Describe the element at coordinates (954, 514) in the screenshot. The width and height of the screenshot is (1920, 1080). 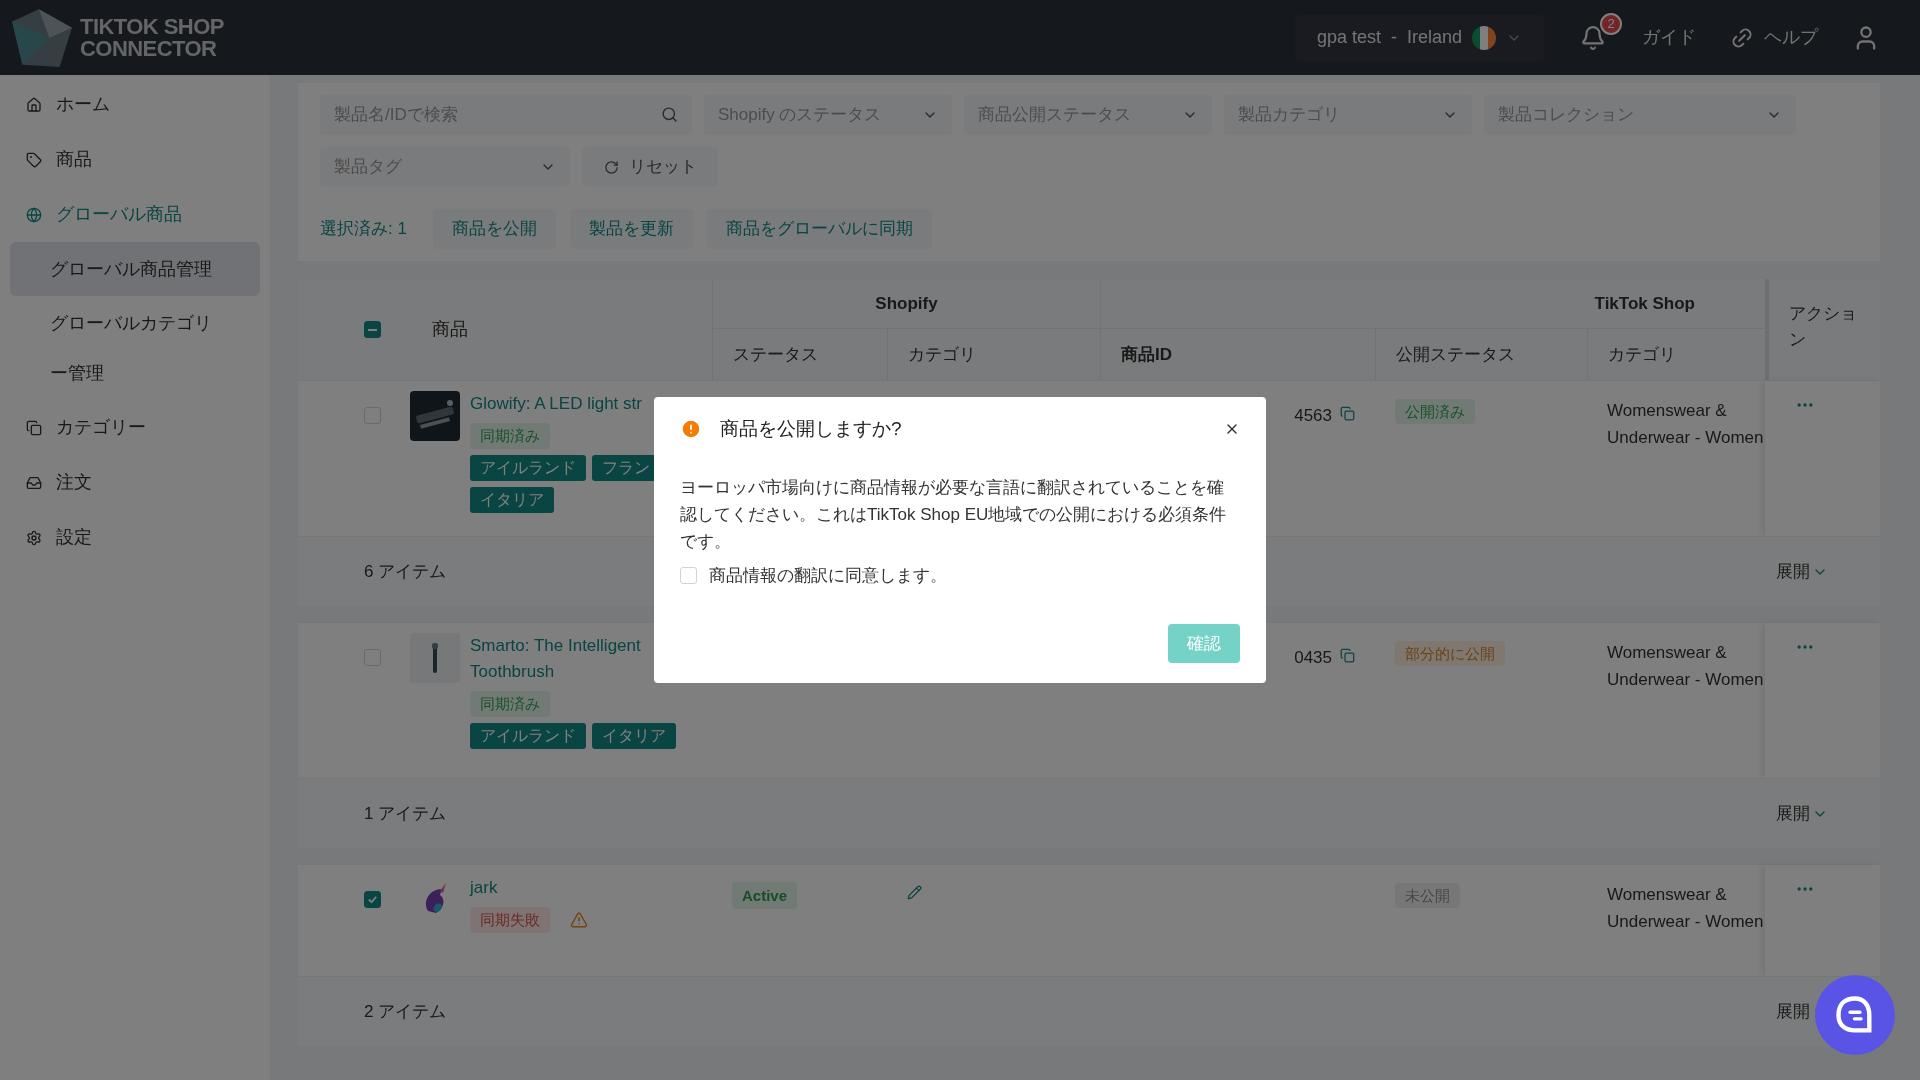
I see `dialog-message: ヨーロッパ市場向けに商品情報が必要な言語に翻訳されていることを確認してください。これはTikTok Shop EU地域での公開における必須条件です。` at that location.